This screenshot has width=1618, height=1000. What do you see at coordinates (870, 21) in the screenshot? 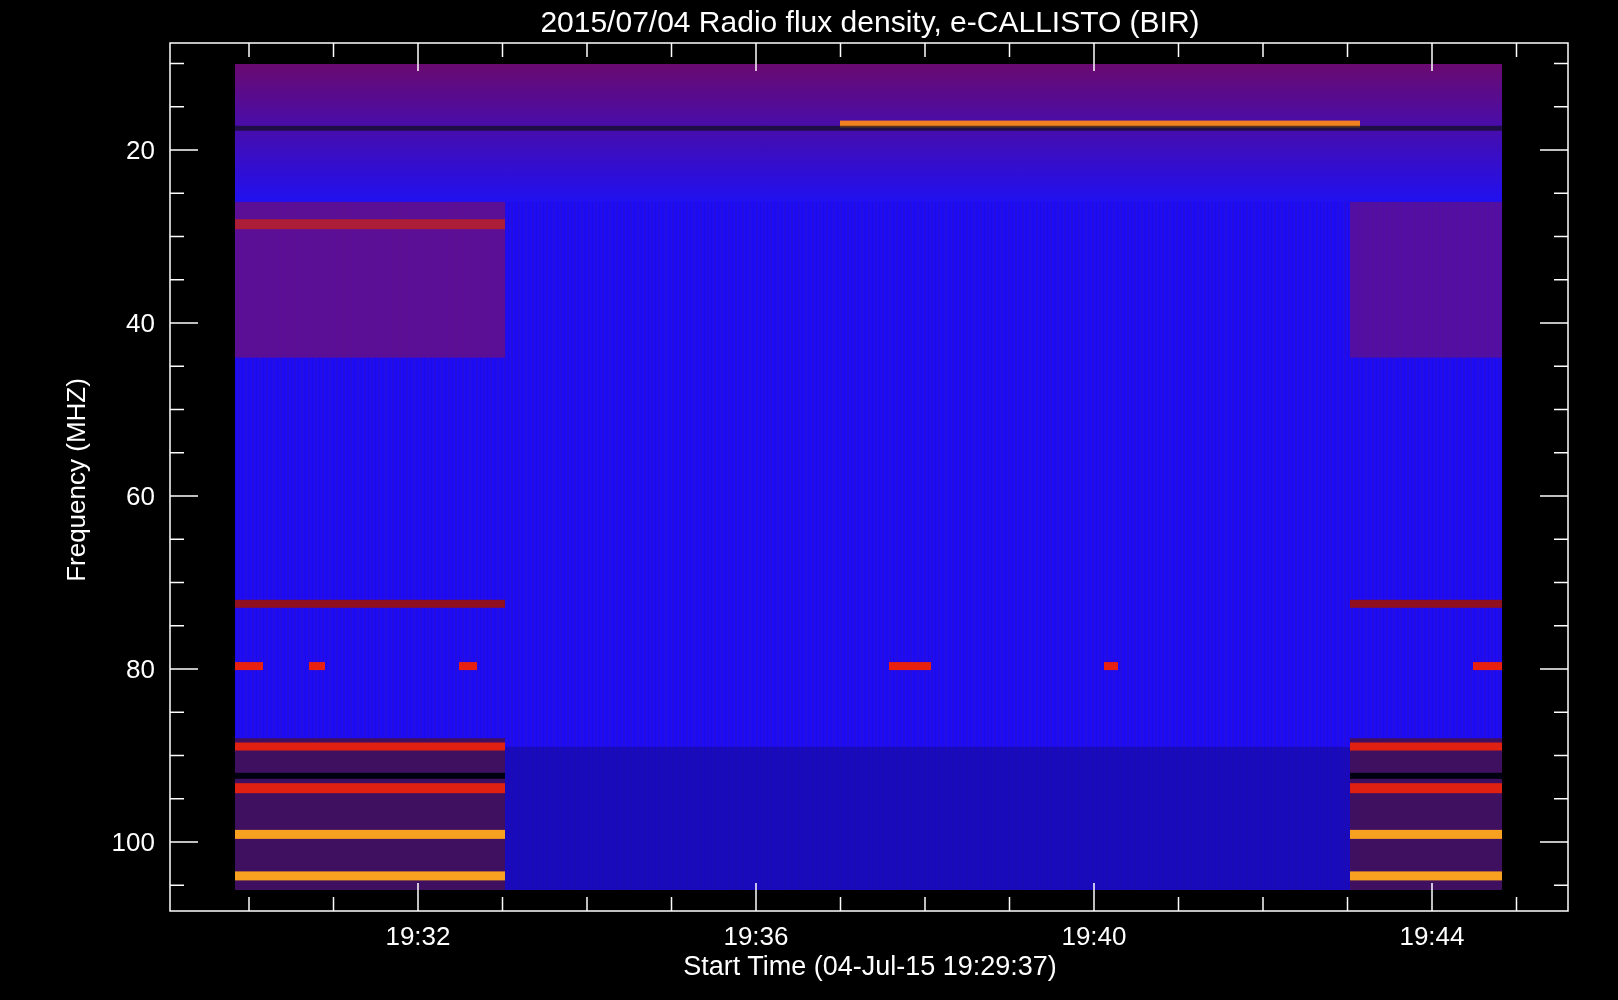
I see `chart-title: 2015/07/04 Radio flux density, e-CALLISTO (BIR)` at bounding box center [870, 21].